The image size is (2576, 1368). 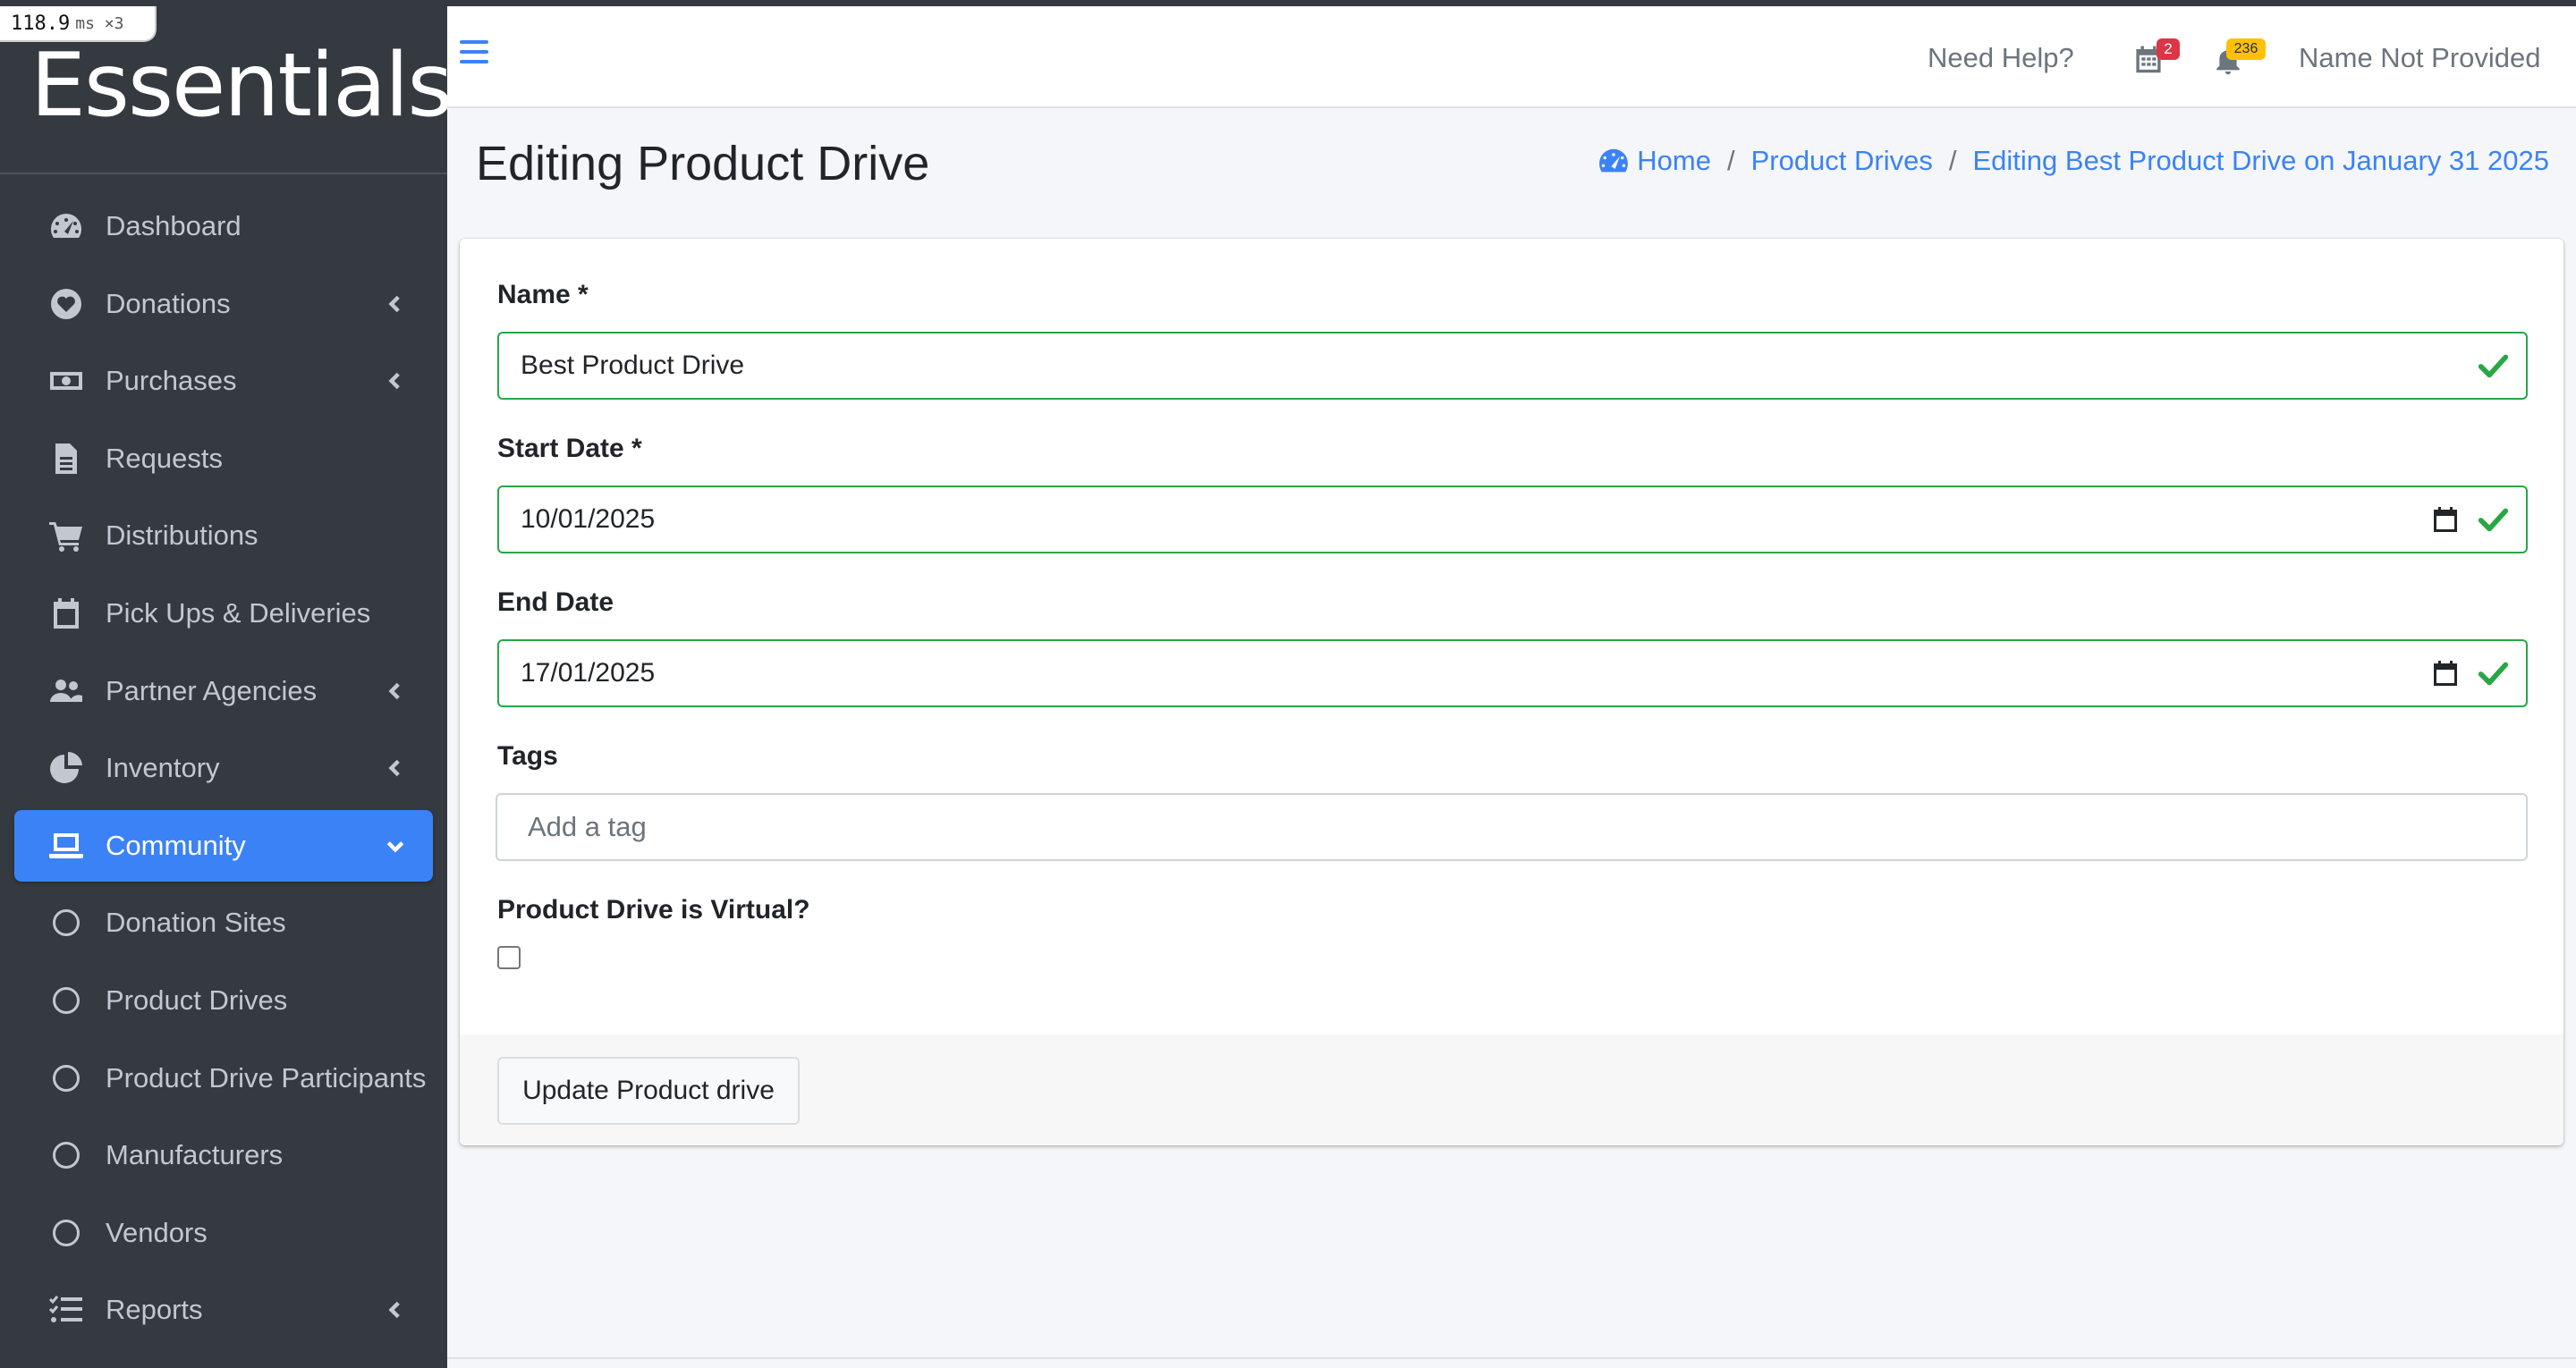 I want to click on sidebar-item-label: Donations, so click(x=168, y=303).